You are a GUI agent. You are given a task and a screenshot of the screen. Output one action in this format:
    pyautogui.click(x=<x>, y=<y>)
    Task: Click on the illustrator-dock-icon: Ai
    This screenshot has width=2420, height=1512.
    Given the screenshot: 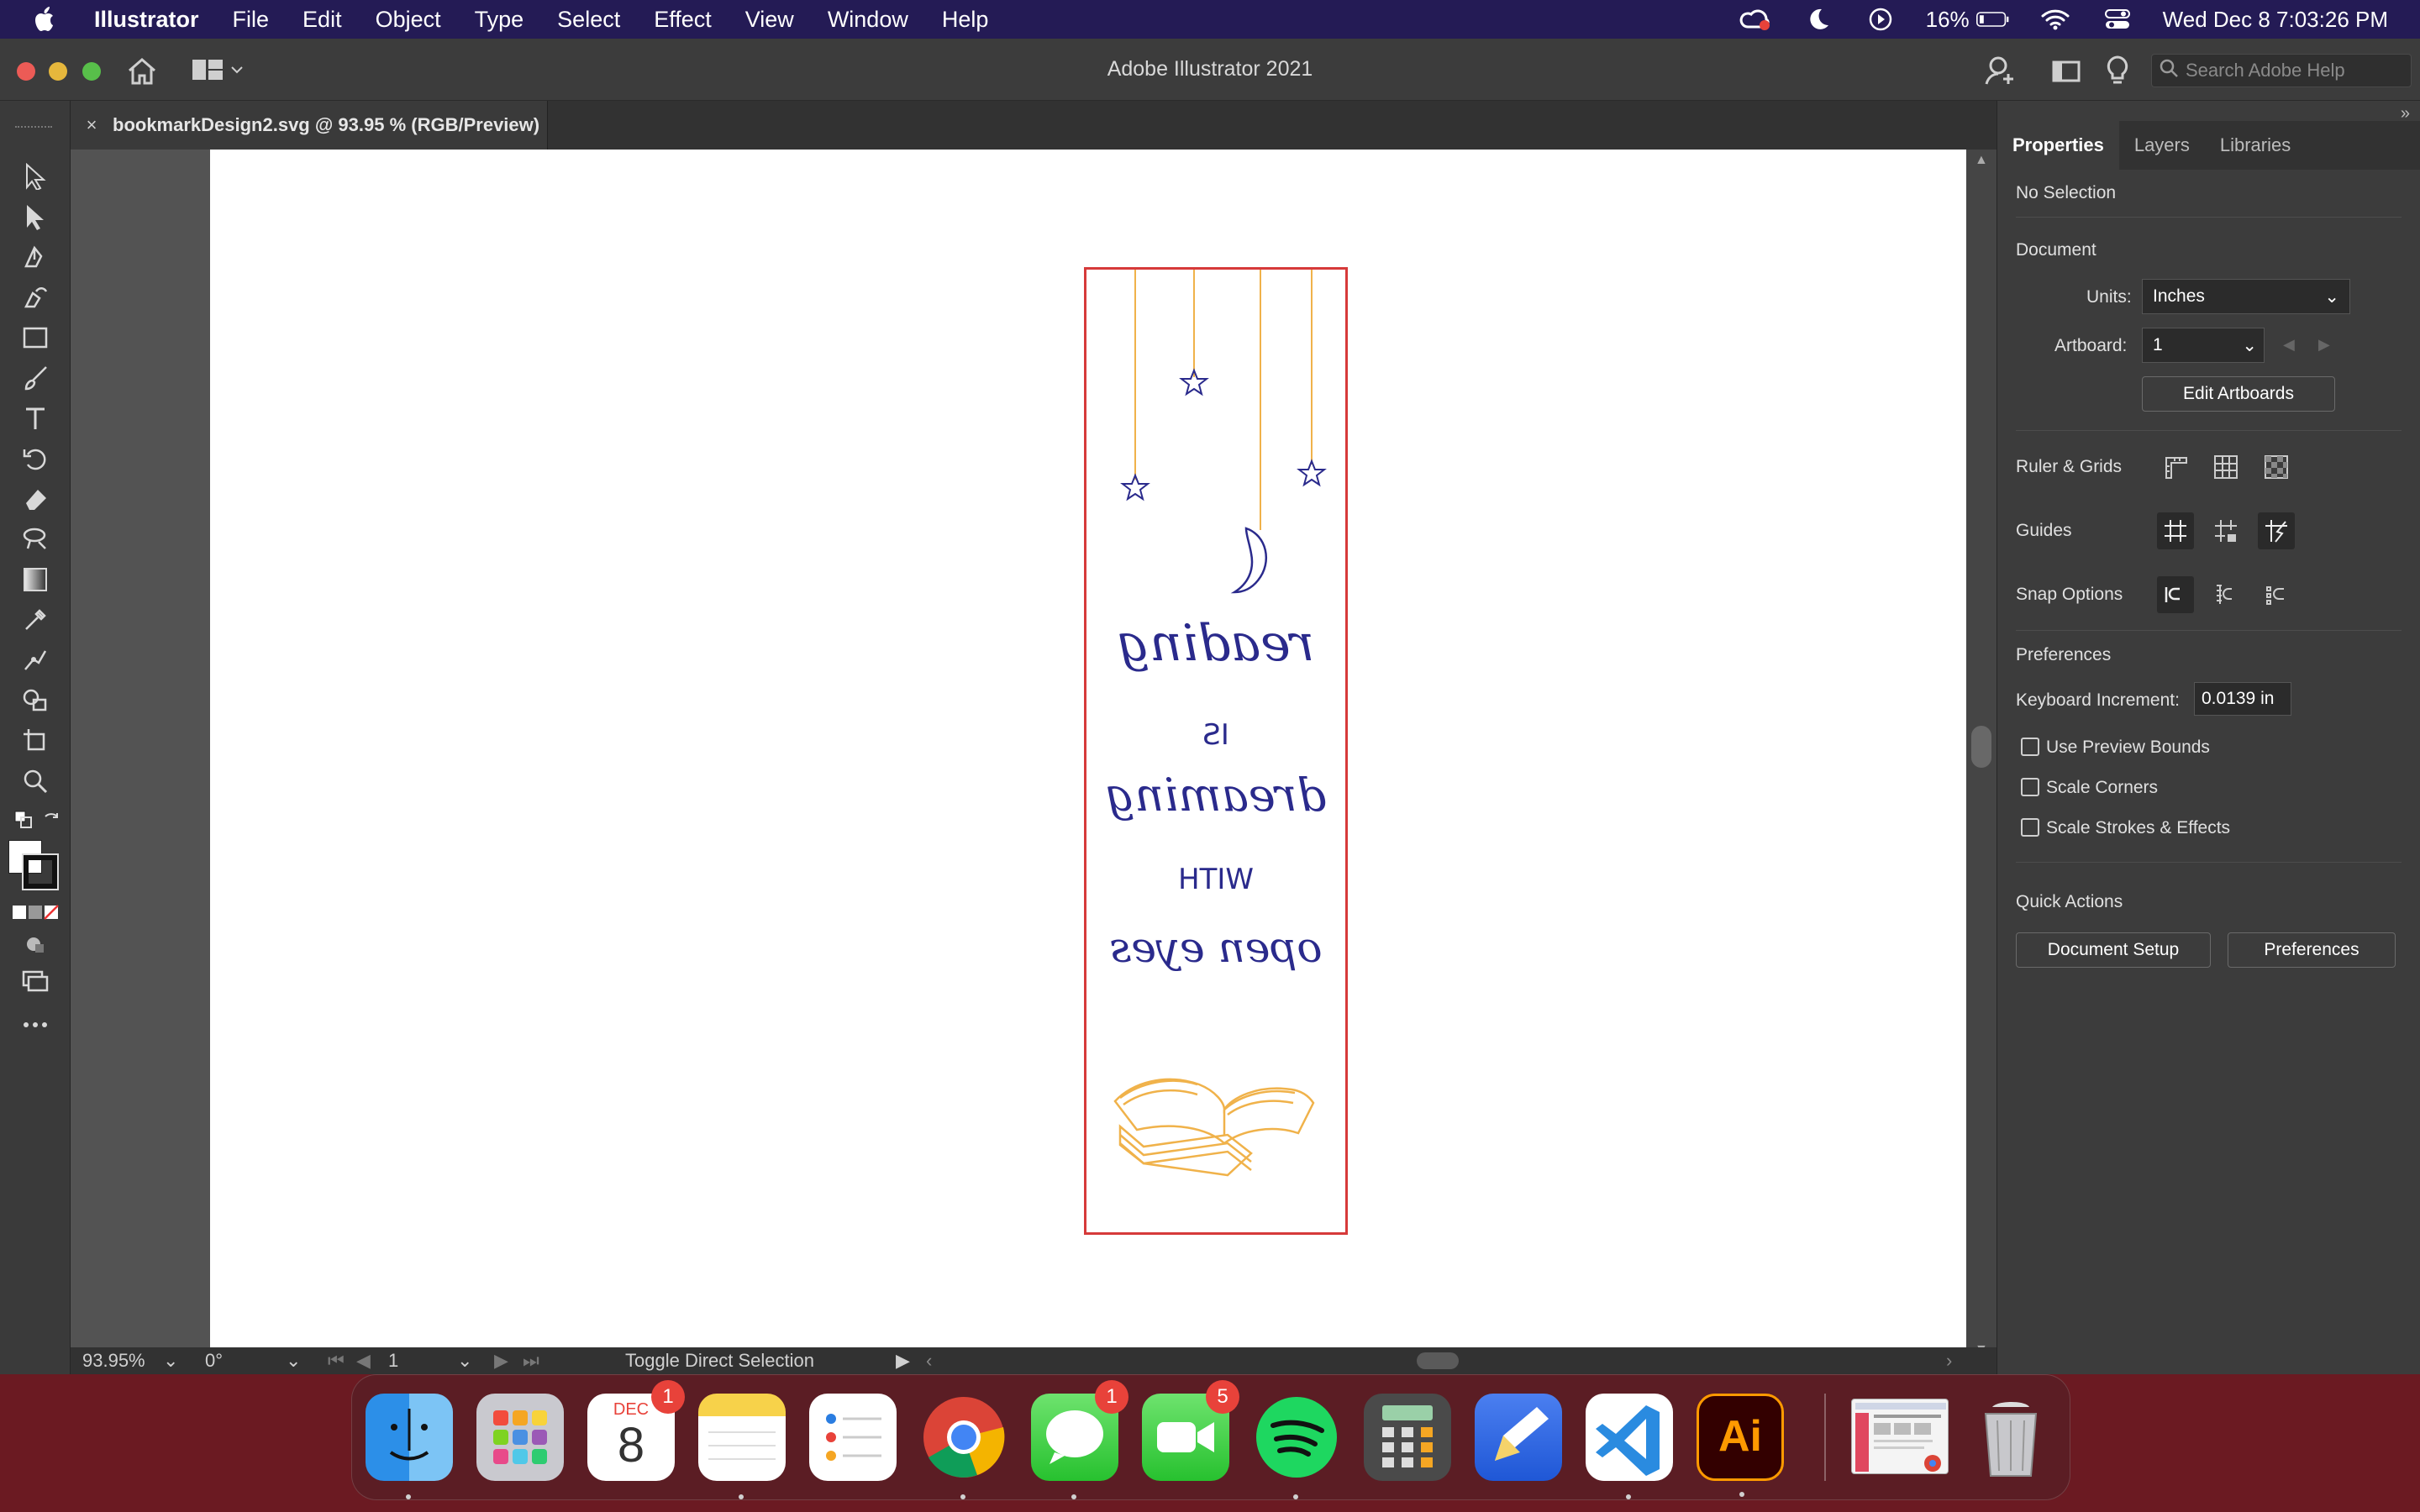 What is the action you would take?
    pyautogui.click(x=1741, y=1445)
    